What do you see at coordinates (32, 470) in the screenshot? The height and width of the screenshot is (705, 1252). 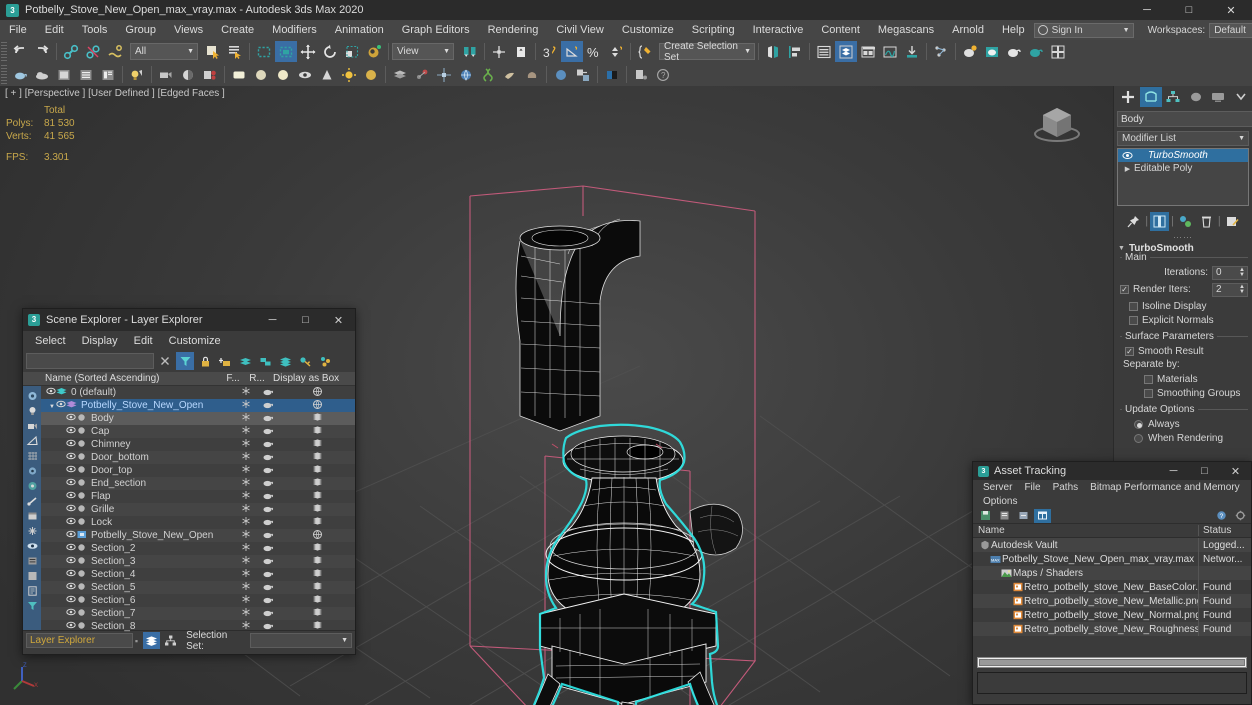 I see `space-warps-icon` at bounding box center [32, 470].